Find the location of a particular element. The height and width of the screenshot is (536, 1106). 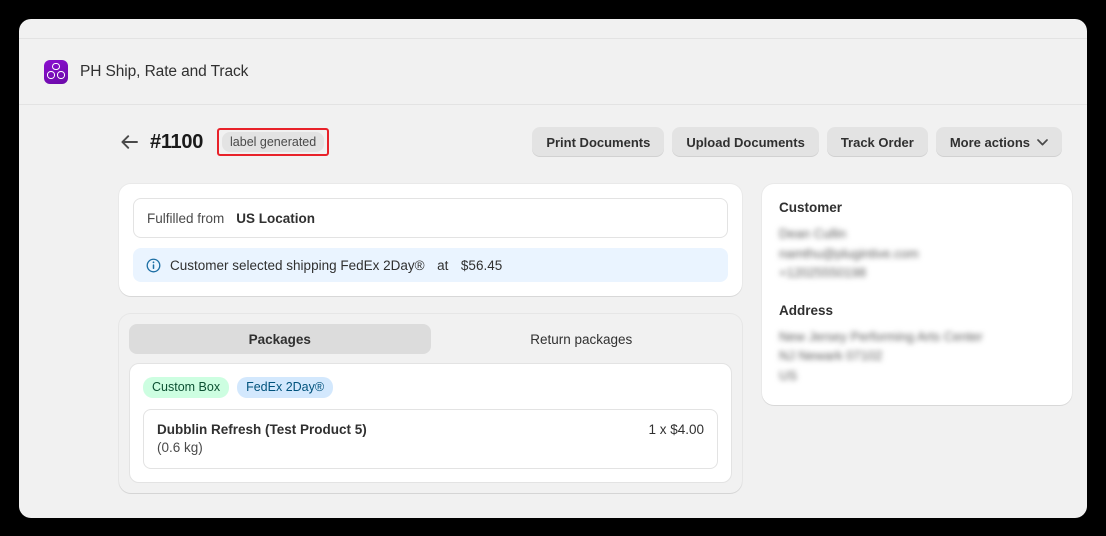

upload-documents-button: Upload Documents is located at coordinates (745, 142).